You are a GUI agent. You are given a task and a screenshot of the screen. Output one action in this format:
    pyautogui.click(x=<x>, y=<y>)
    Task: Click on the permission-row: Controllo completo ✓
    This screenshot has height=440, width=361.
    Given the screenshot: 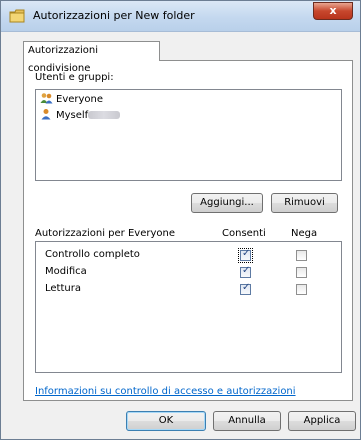 What is the action you would take?
    pyautogui.click(x=188, y=256)
    